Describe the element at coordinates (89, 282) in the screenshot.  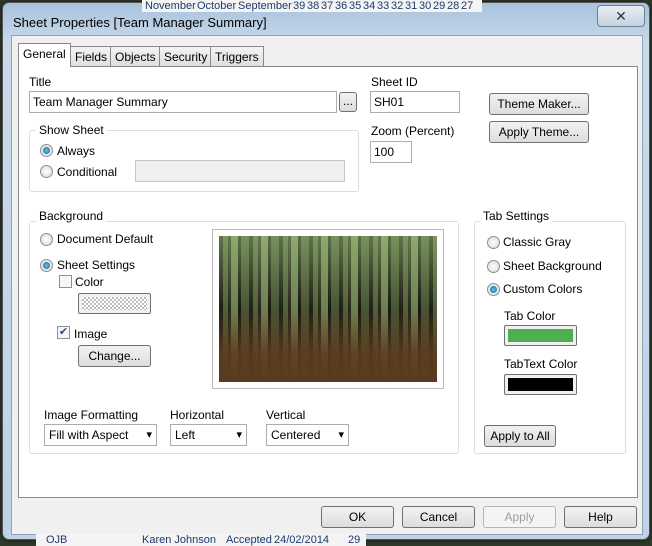
I see `color-label: Color` at that location.